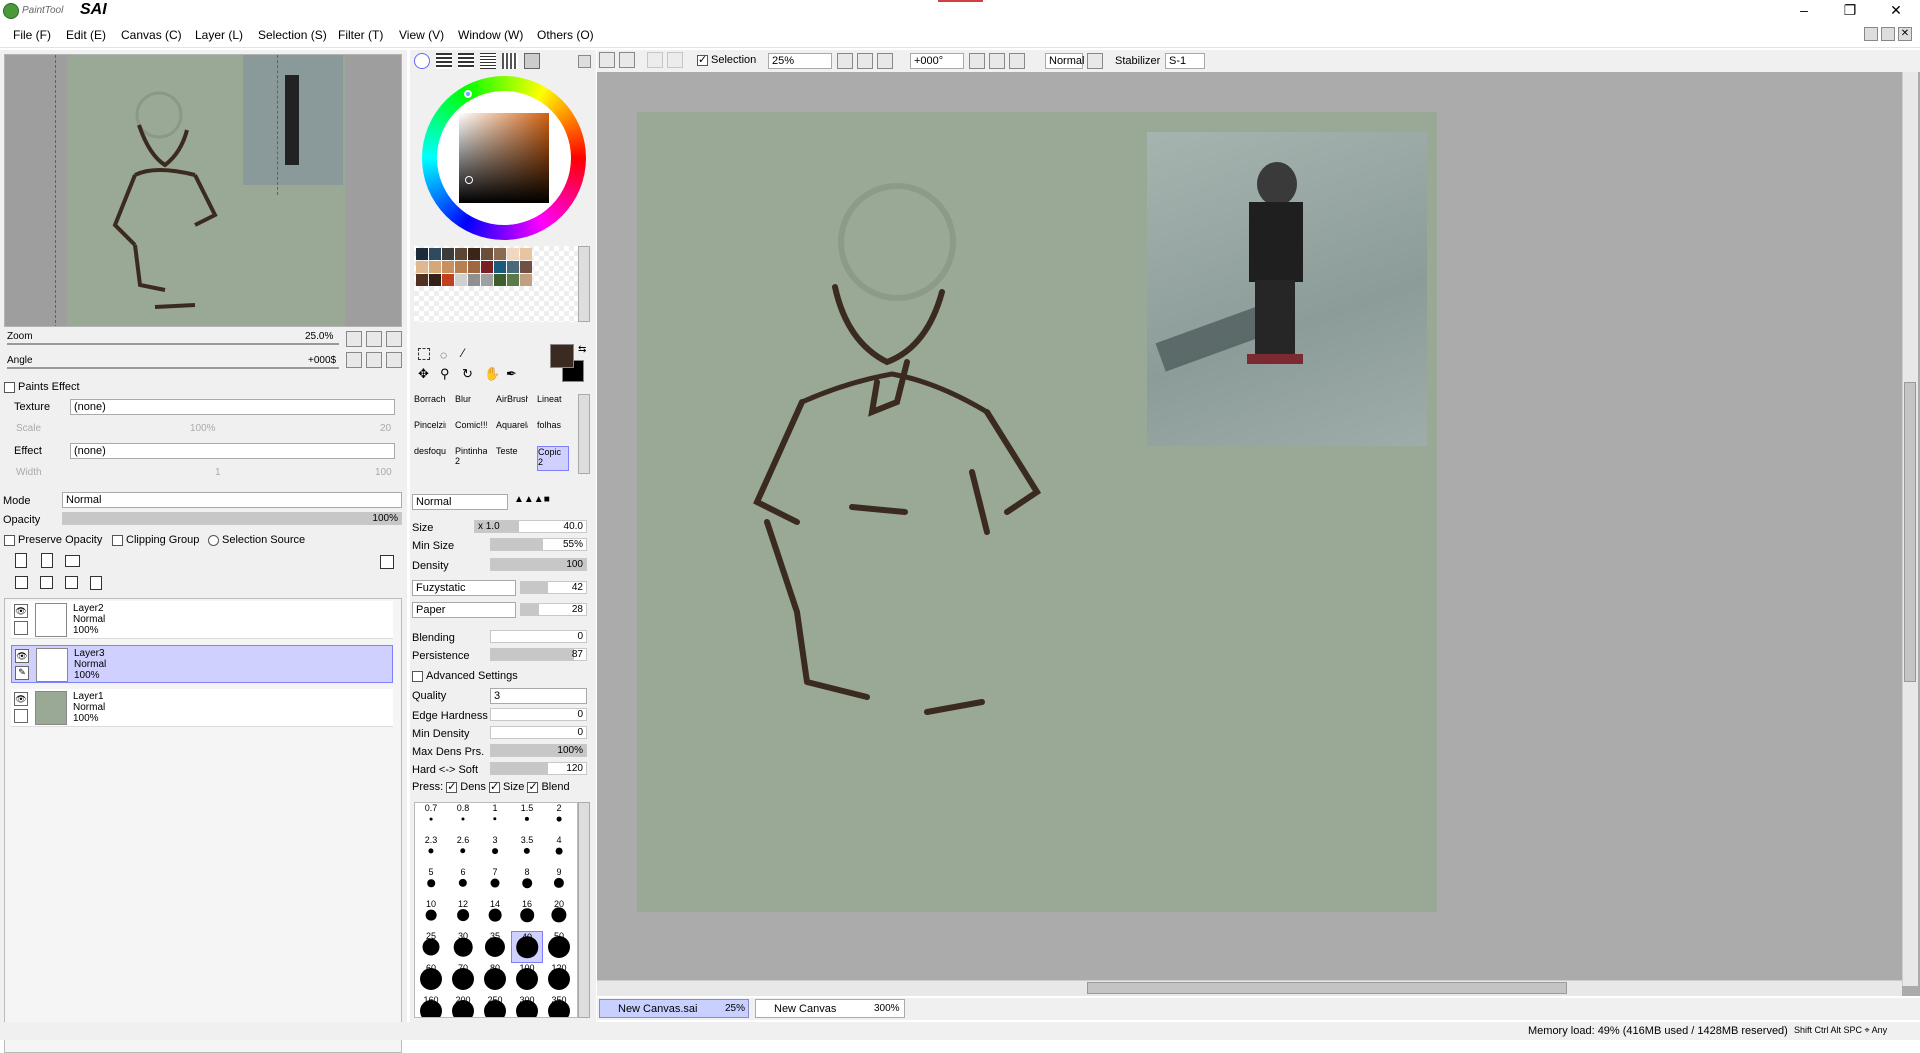 This screenshot has height=1053, width=1920. I want to click on brush-size-cell: 10, so click(431, 915).